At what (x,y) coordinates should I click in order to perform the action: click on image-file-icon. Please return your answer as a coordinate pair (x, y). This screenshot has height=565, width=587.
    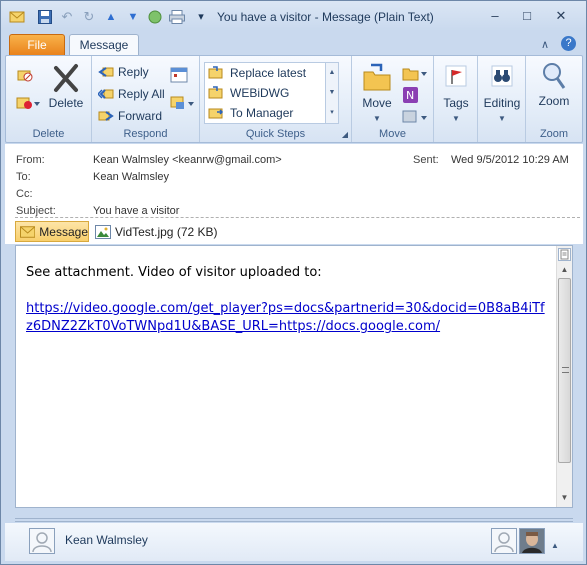
    Looking at the image, I should click on (103, 231).